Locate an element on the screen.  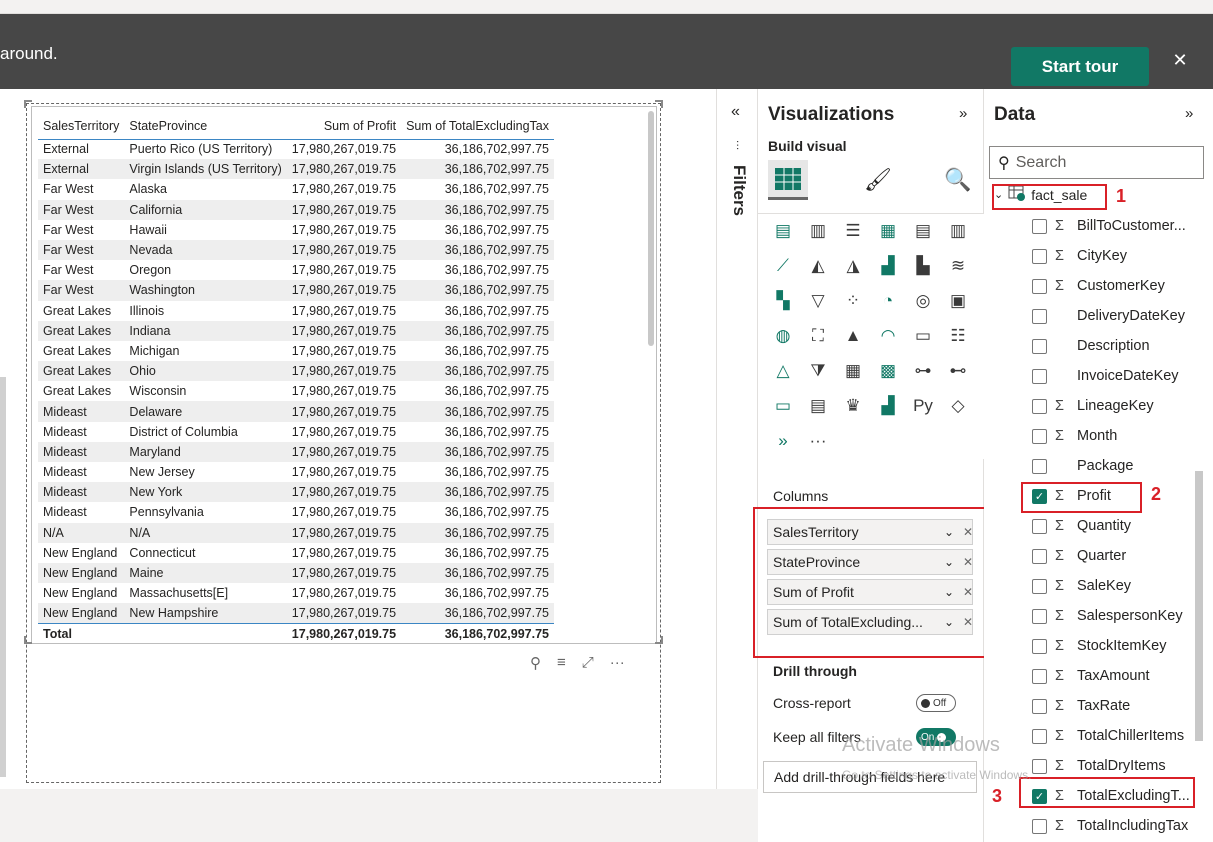
waterfall-chart-icon: ▚ is located at coordinates (783, 301).